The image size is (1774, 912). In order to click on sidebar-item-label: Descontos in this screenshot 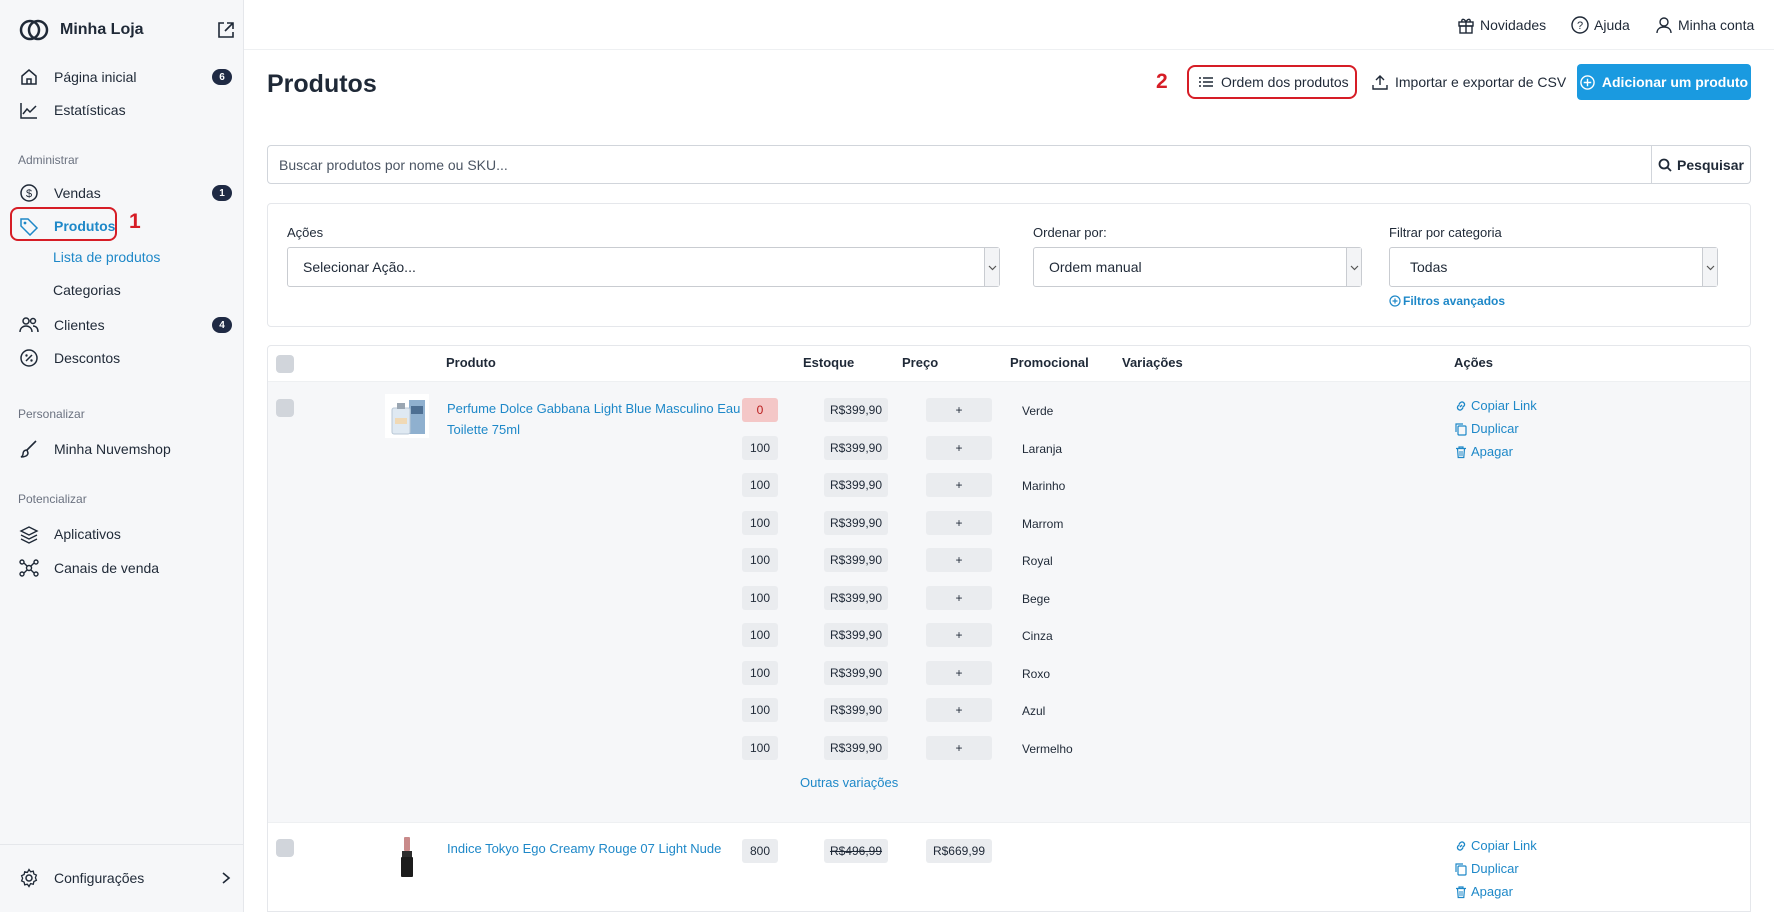, I will do `click(87, 358)`.